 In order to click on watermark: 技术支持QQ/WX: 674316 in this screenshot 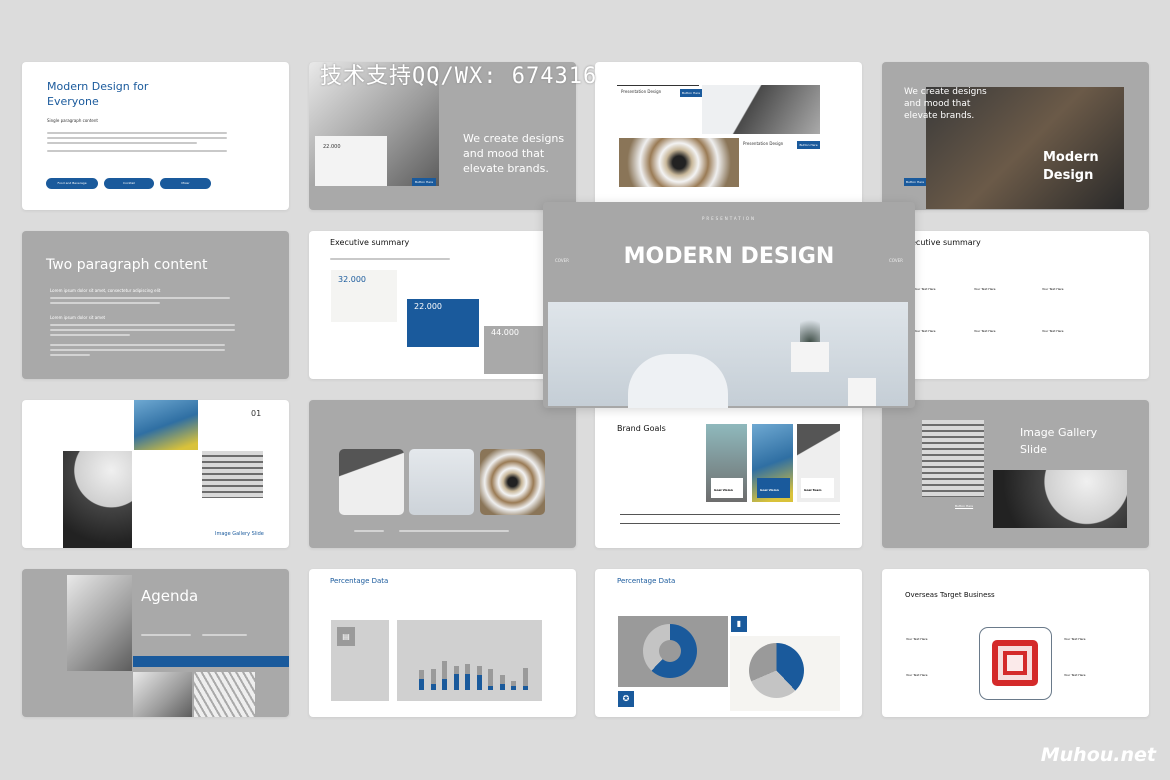, I will do `click(459, 76)`.